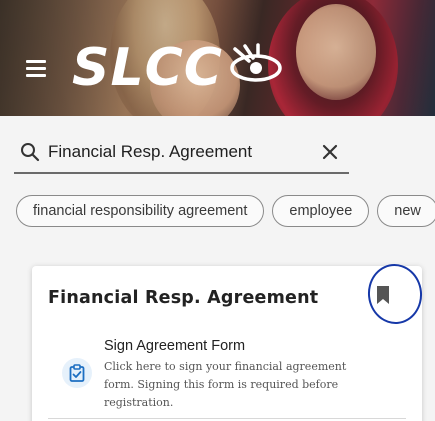 The height and width of the screenshot is (421, 435). I want to click on card-title: Financial Resp. Agreement, so click(183, 298).